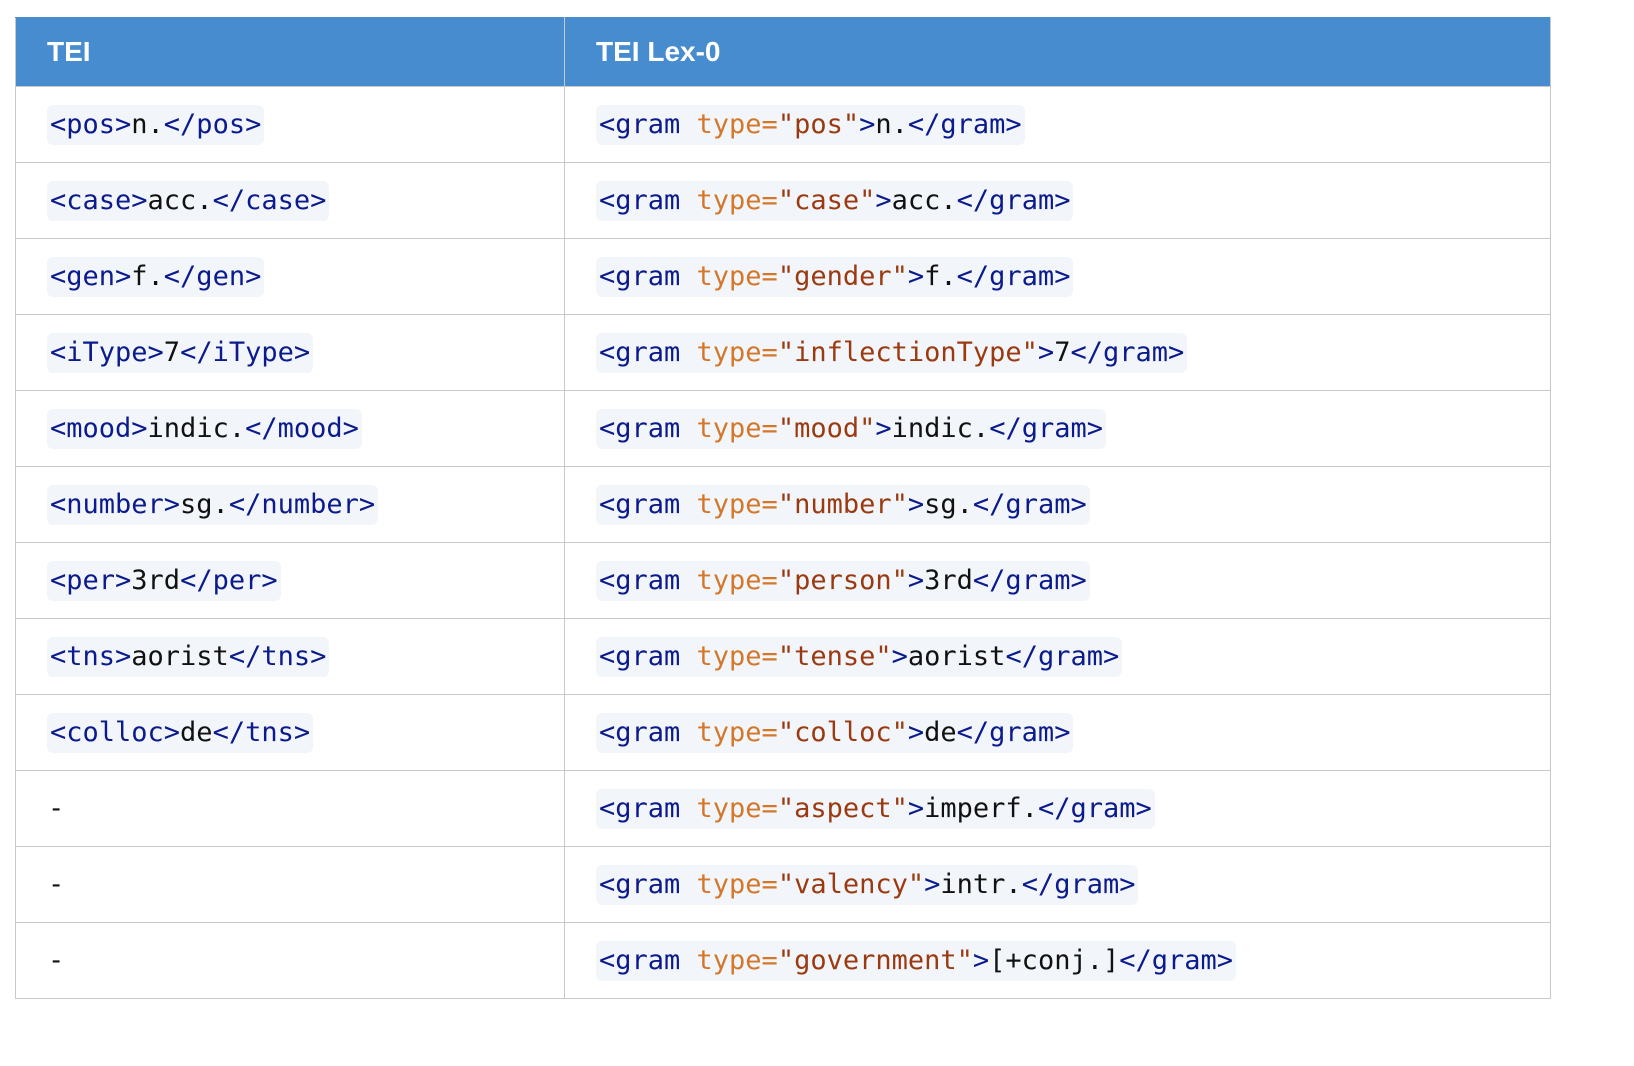 The height and width of the screenshot is (1066, 1634). I want to click on column-header-tei: TEI, so click(290, 52).